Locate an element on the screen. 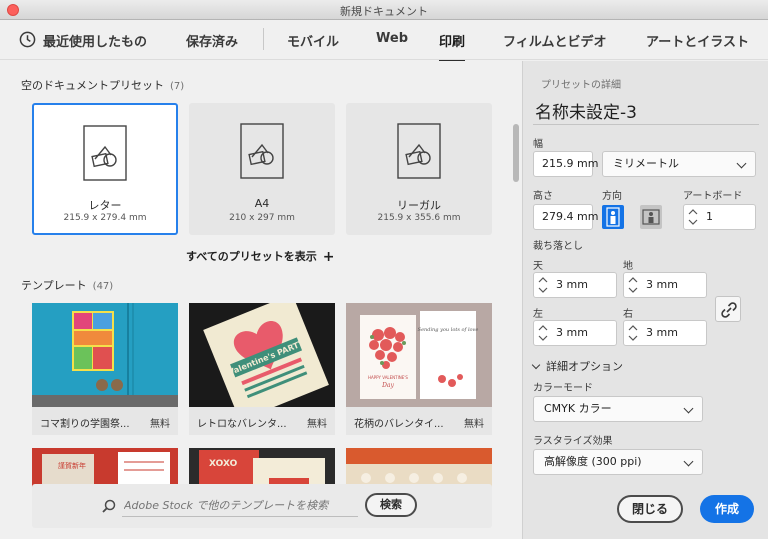  title-bar: 新規ドキュメント is located at coordinates (384, 10).